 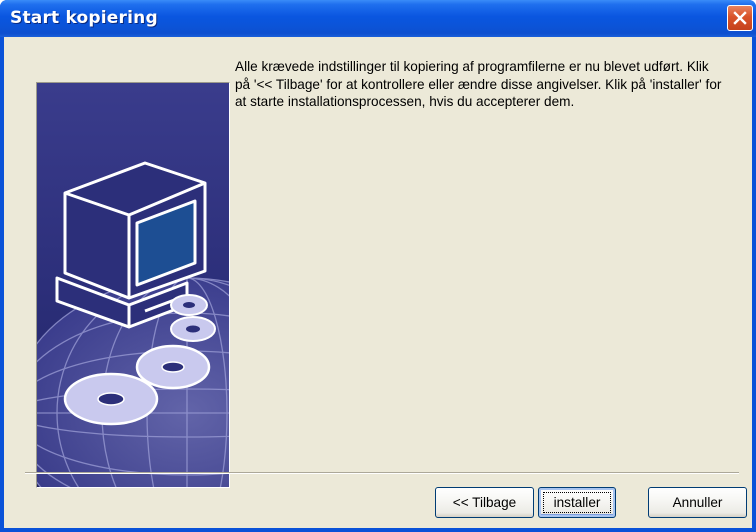 I want to click on close-button, so click(x=740, y=18).